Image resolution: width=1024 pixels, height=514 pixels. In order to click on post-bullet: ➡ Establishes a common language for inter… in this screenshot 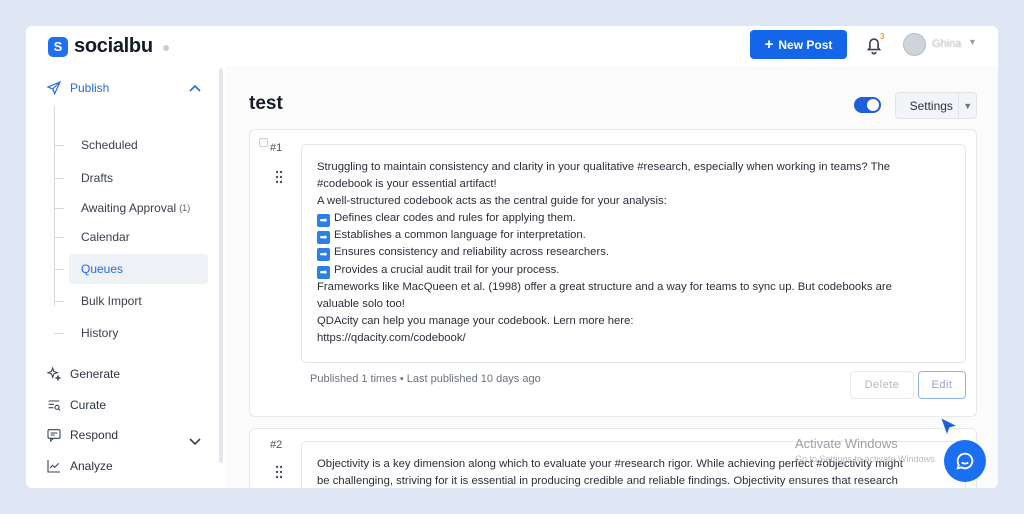, I will do `click(633, 236)`.